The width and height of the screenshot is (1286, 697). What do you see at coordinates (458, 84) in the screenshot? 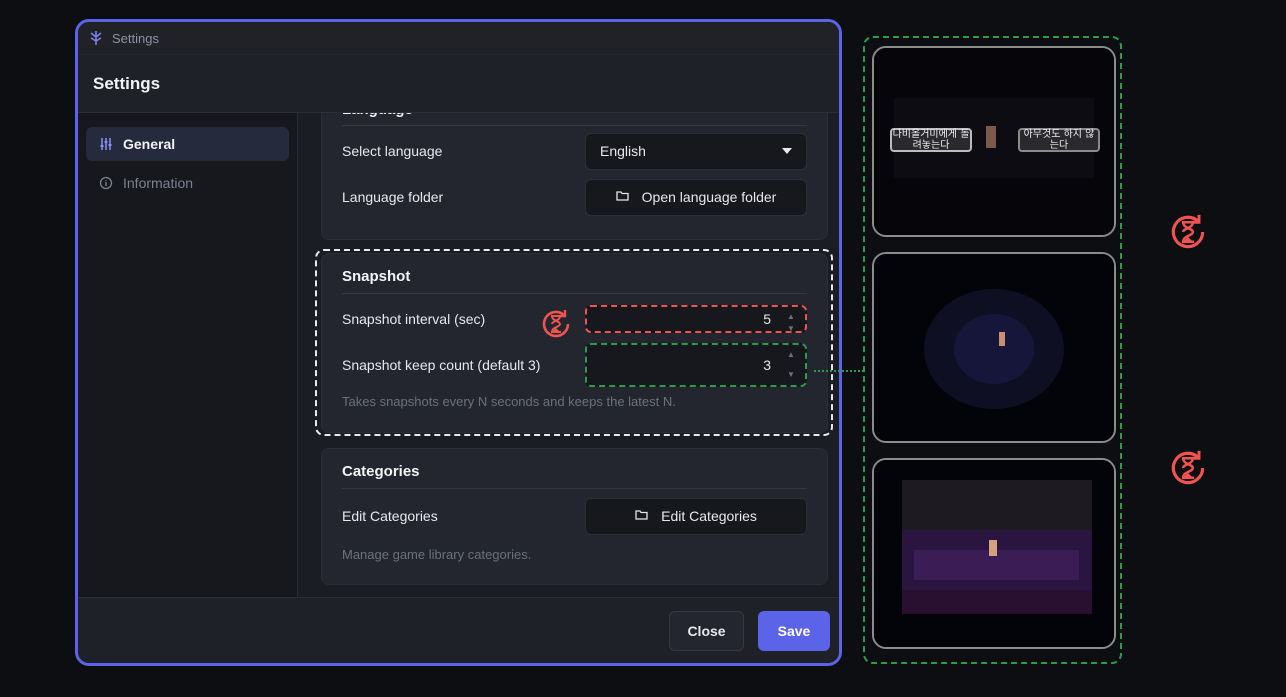
I see `dialog-title: Settings` at bounding box center [458, 84].